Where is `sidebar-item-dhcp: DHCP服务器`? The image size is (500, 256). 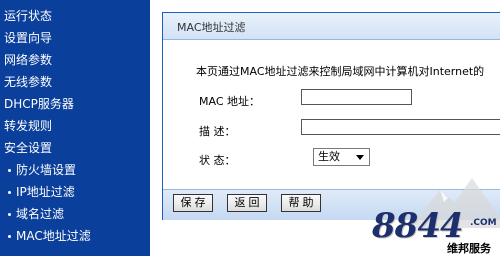 sidebar-item-dhcp: DHCP服务器 is located at coordinates (39, 104).